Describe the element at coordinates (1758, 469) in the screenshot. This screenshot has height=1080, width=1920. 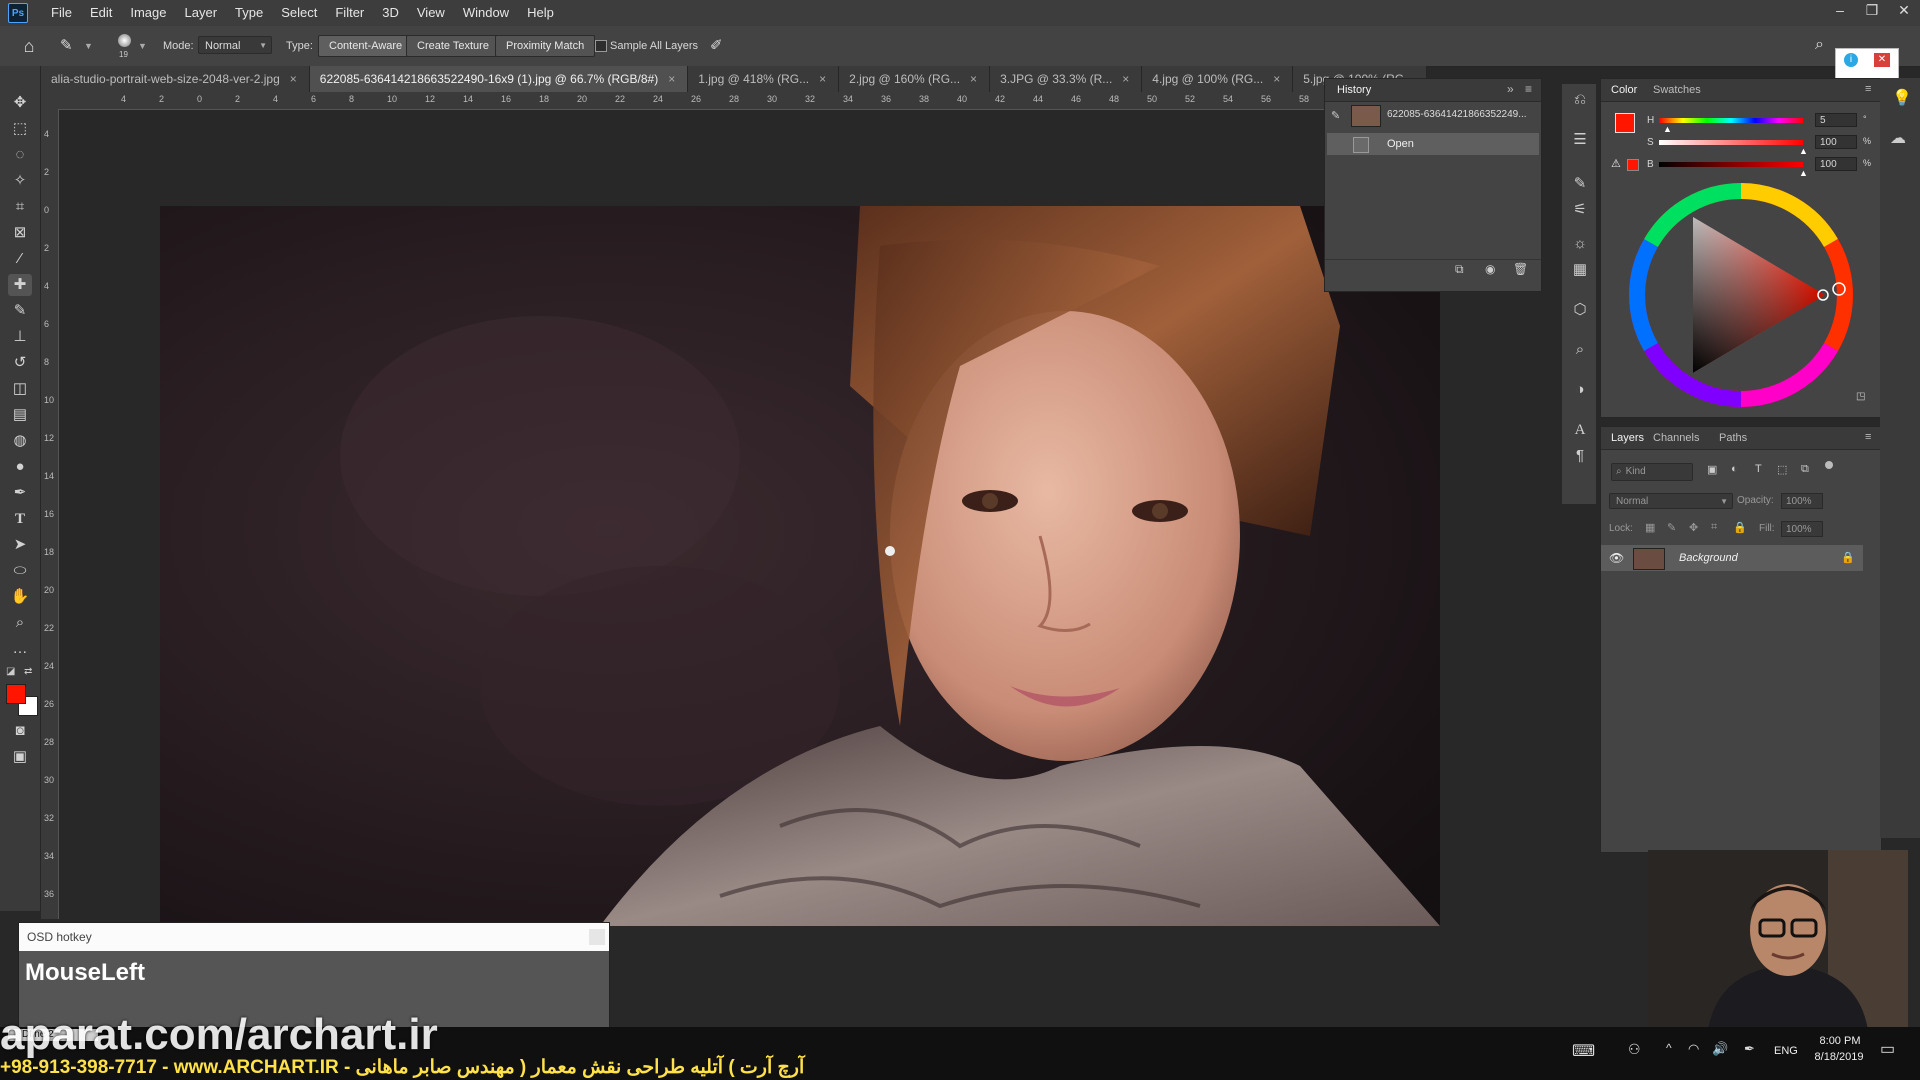
I see `filter-type-icon: T` at that location.